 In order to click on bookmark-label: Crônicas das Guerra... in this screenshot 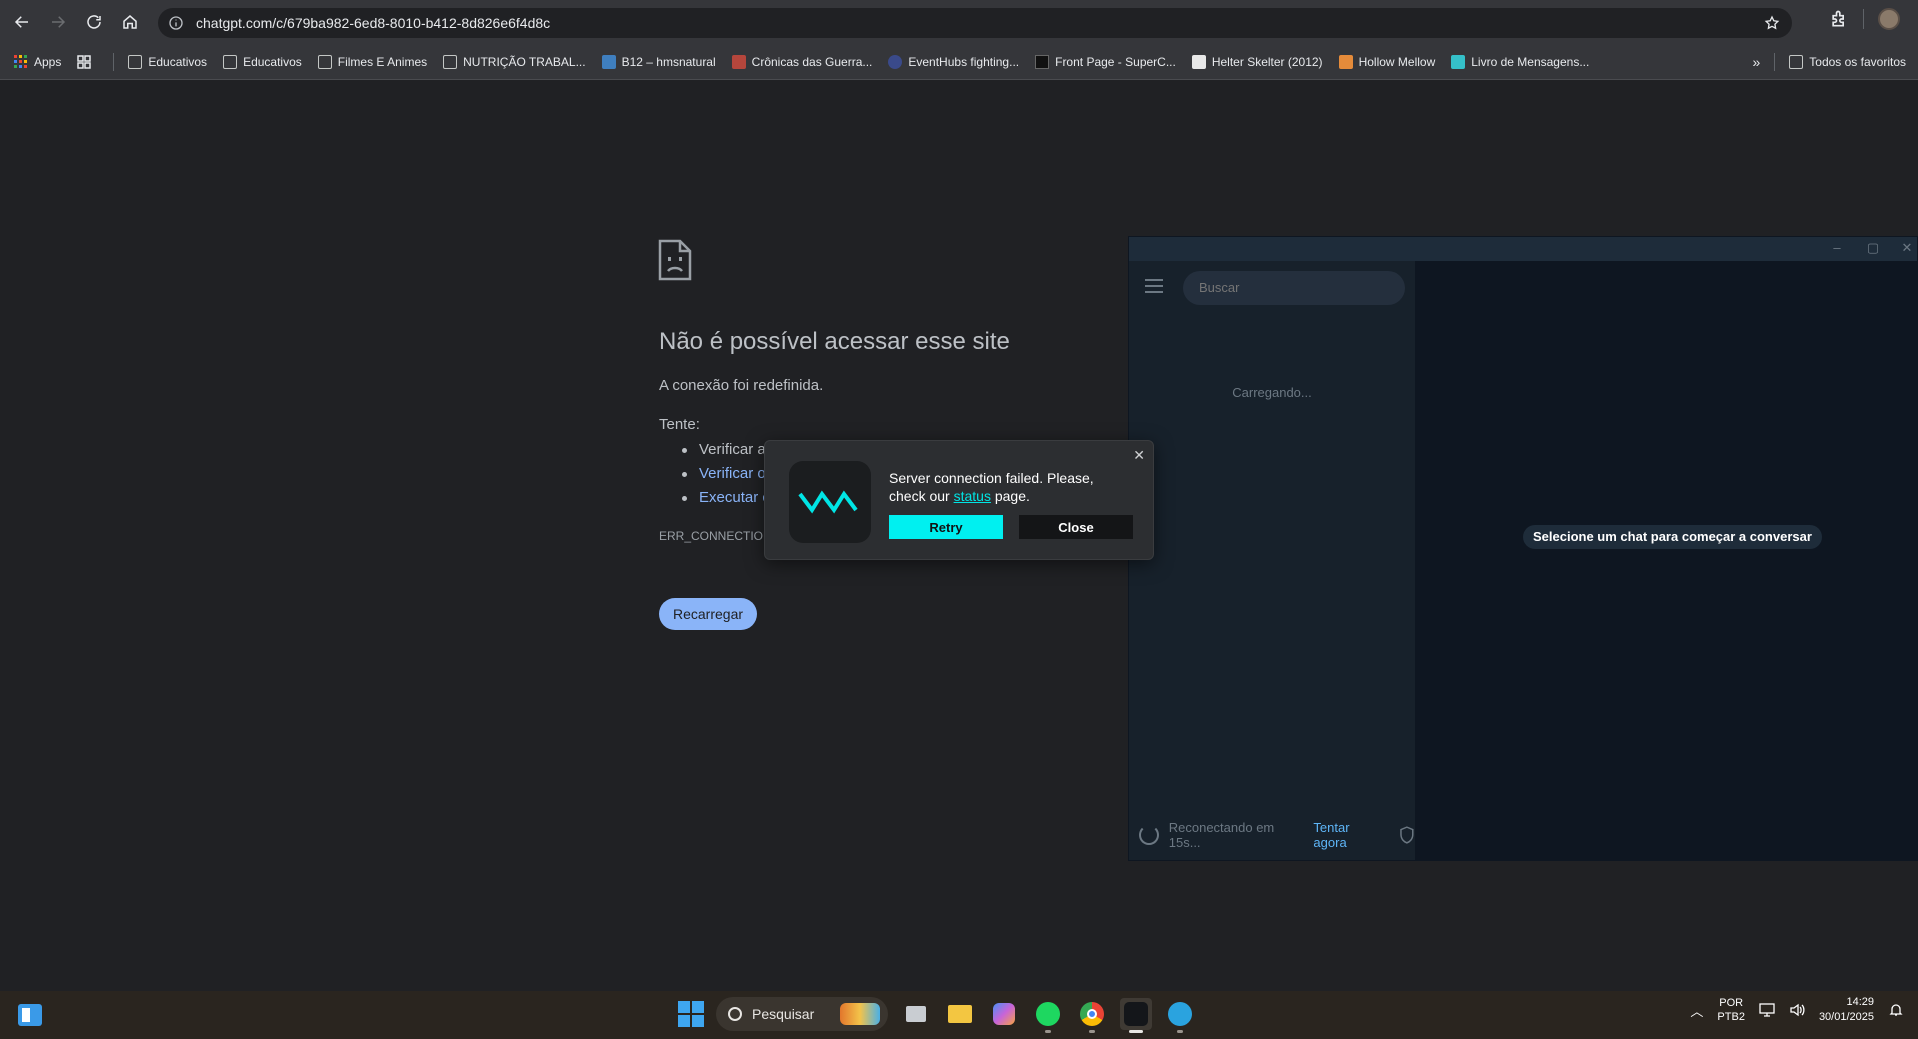, I will do `click(812, 61)`.